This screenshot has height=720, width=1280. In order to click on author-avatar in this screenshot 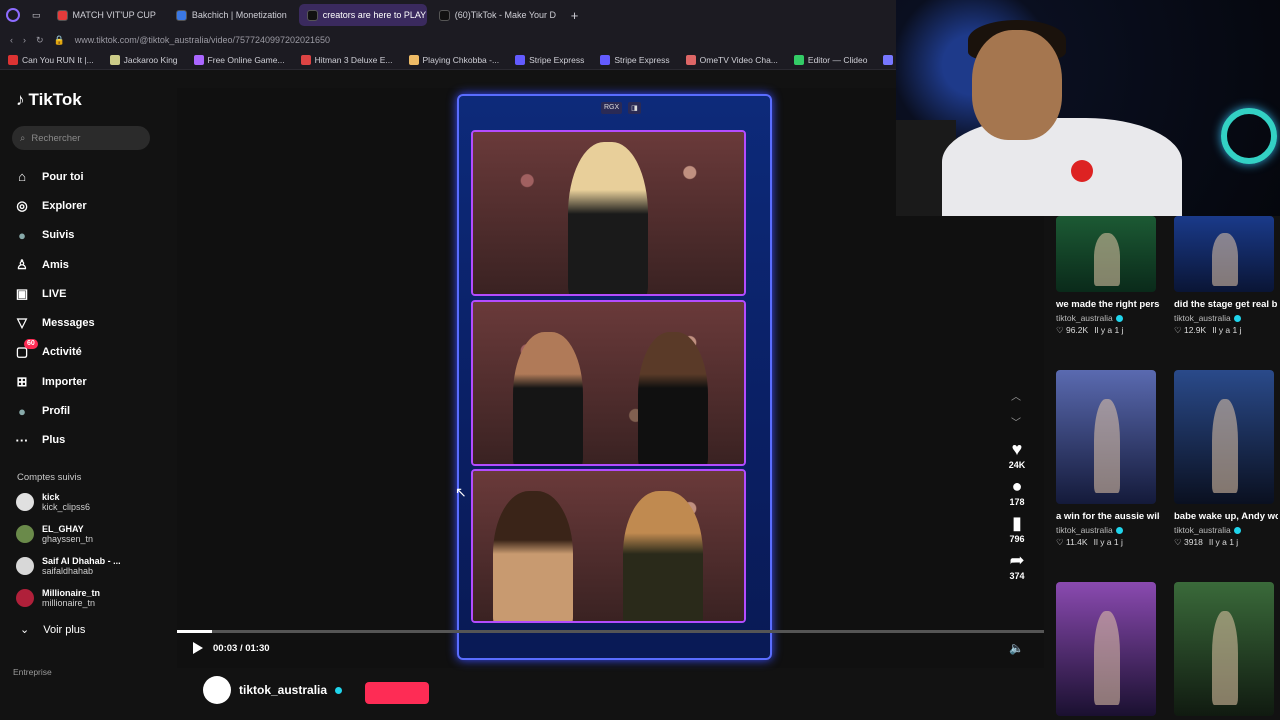, I will do `click(217, 690)`.